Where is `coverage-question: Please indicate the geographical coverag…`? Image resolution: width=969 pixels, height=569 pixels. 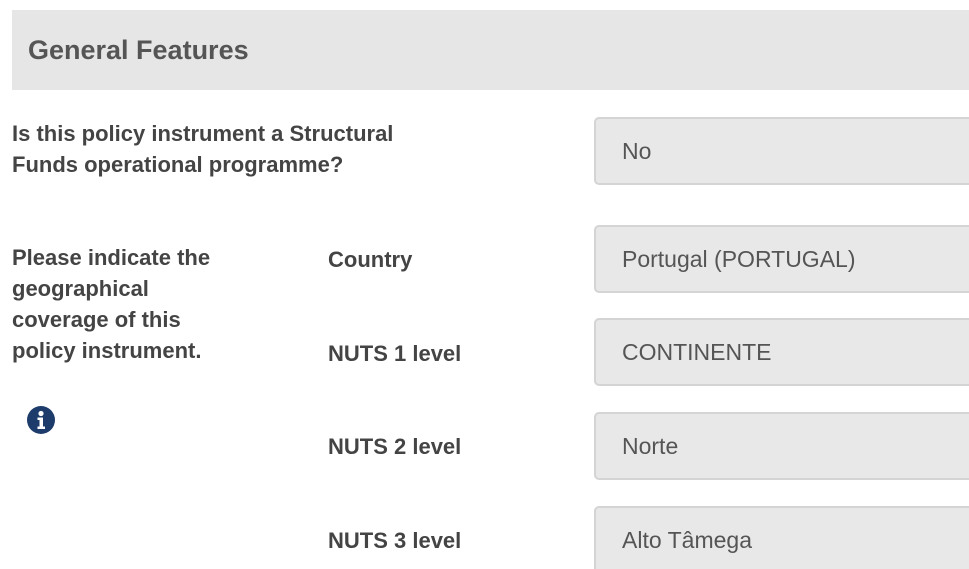 coverage-question: Please indicate the geographical coverag… is located at coordinates (111, 304).